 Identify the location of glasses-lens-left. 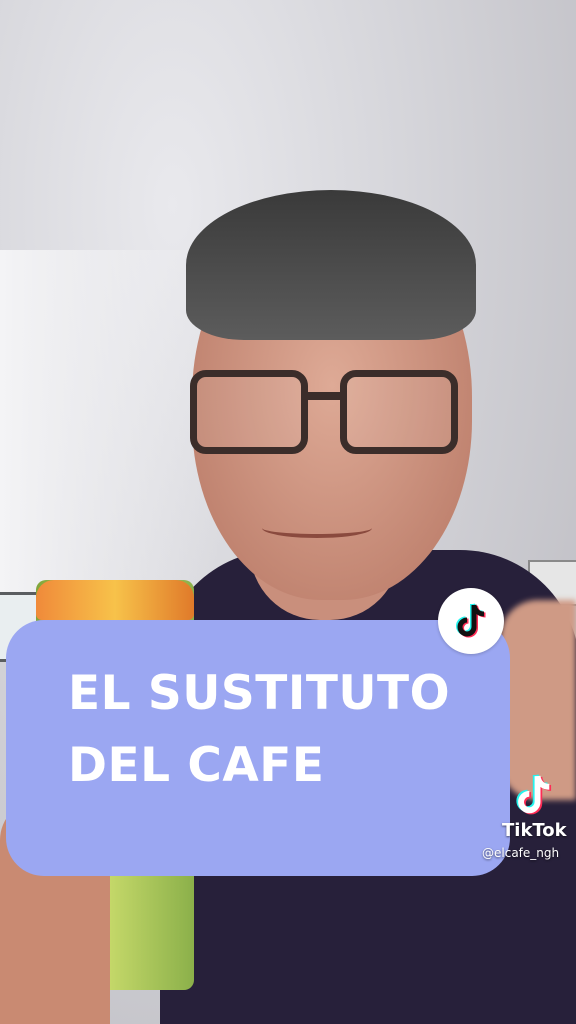
(249, 412).